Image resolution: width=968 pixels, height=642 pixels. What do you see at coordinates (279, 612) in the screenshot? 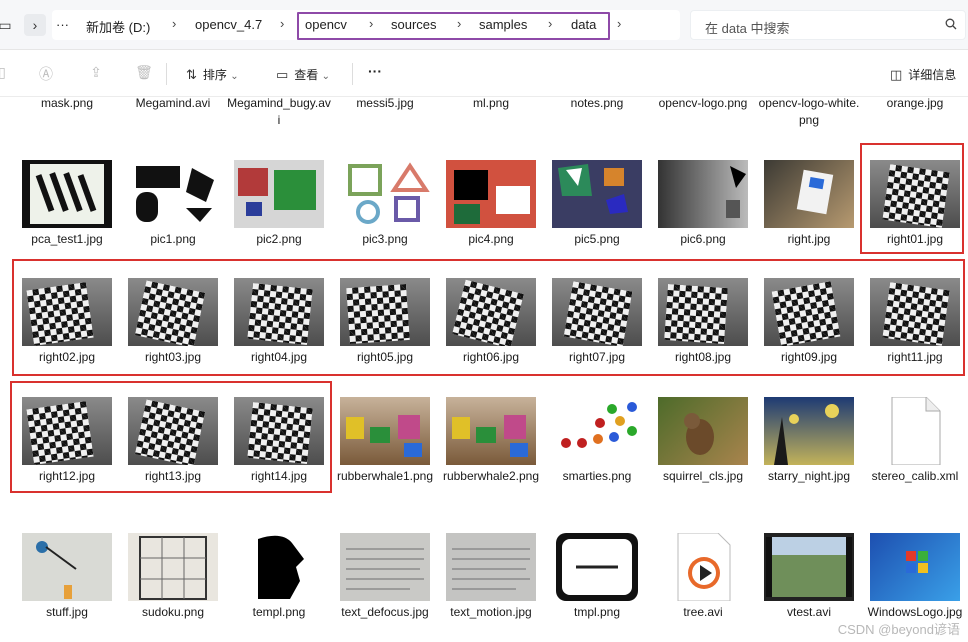
I see `file-name: templ.png` at bounding box center [279, 612].